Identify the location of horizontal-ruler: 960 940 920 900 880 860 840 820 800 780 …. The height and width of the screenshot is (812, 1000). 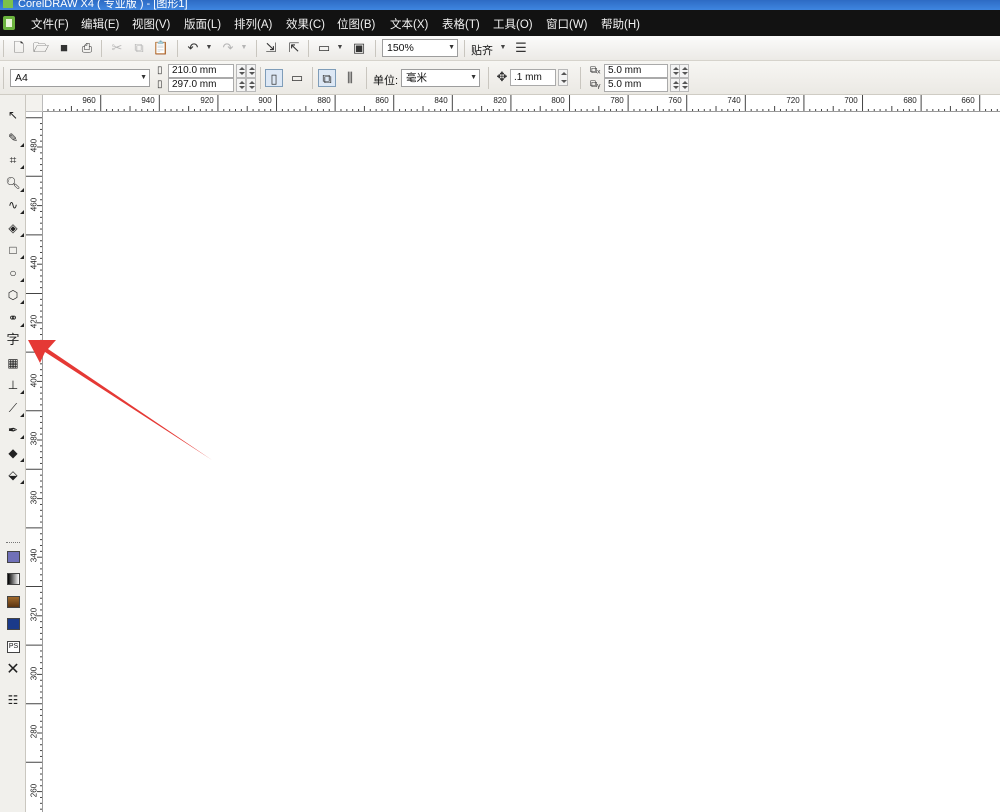
(521, 103).